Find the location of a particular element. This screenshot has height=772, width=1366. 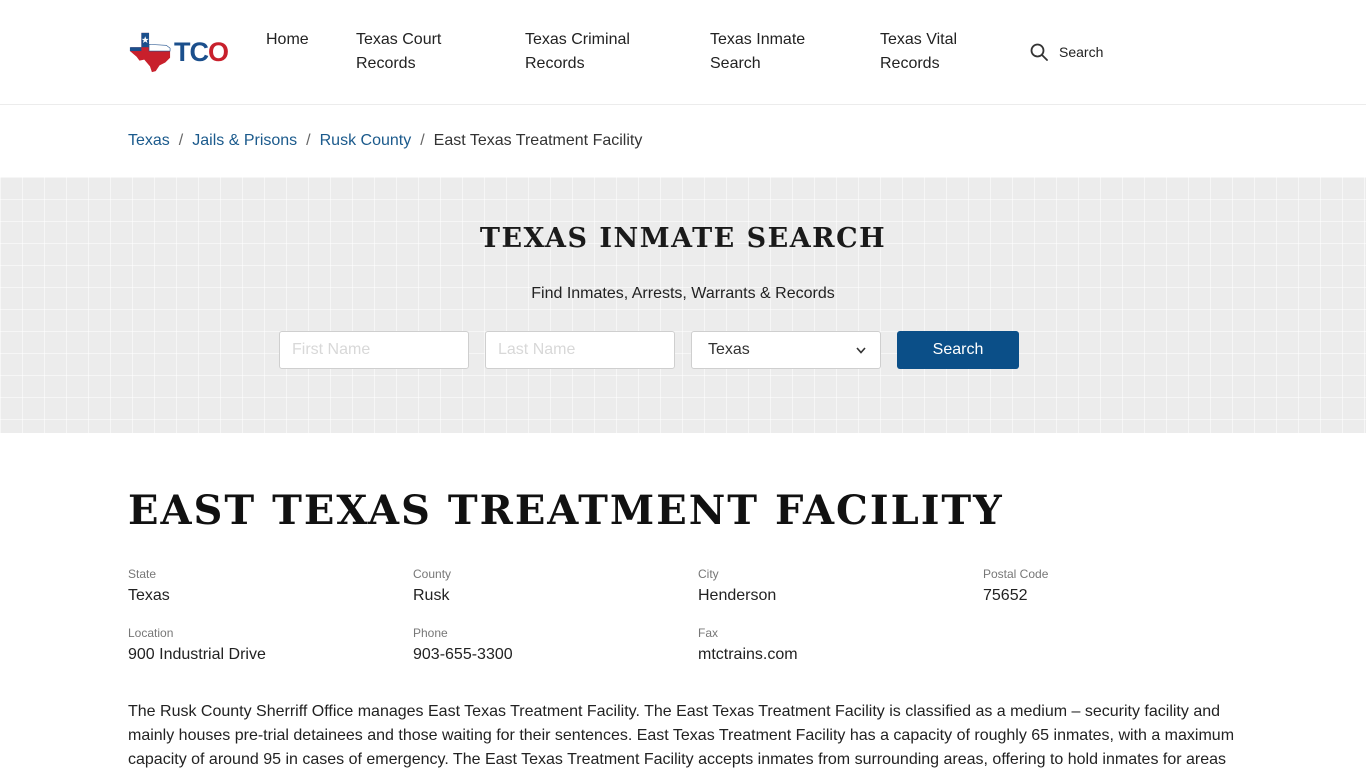

site-logo: TCO is located at coordinates (178, 52).